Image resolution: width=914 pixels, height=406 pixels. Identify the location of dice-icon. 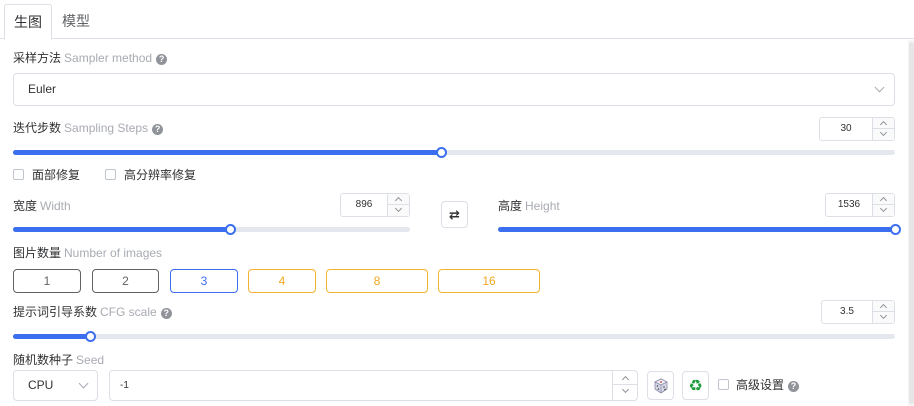
(660, 386).